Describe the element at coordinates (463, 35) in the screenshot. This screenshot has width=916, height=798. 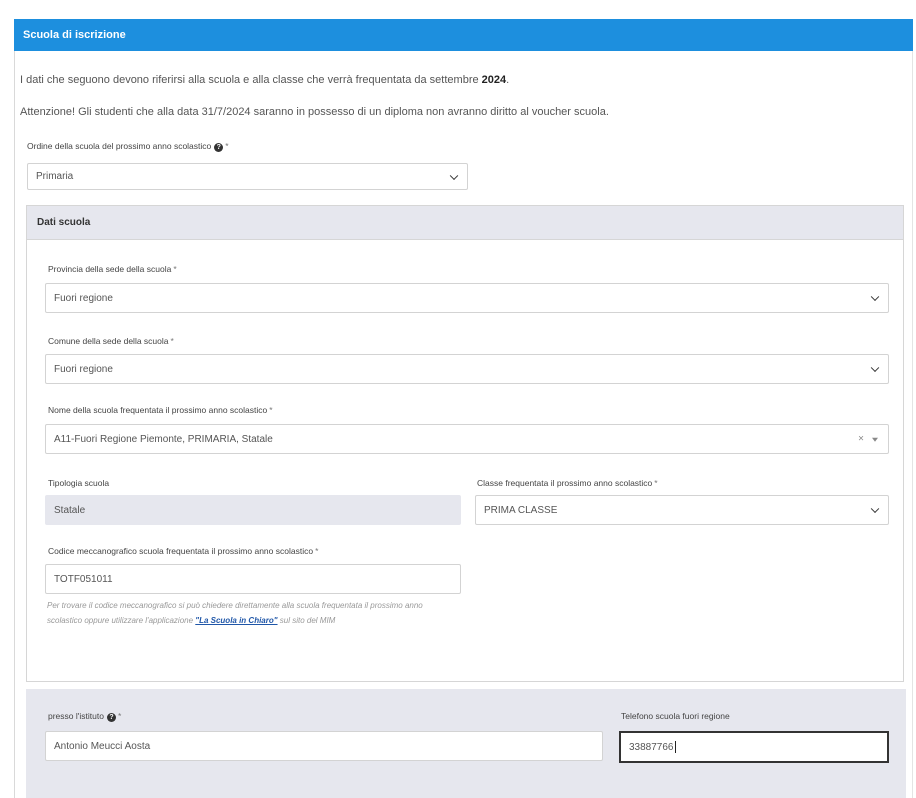
I see `section-header: Scuola di iscrizione` at that location.